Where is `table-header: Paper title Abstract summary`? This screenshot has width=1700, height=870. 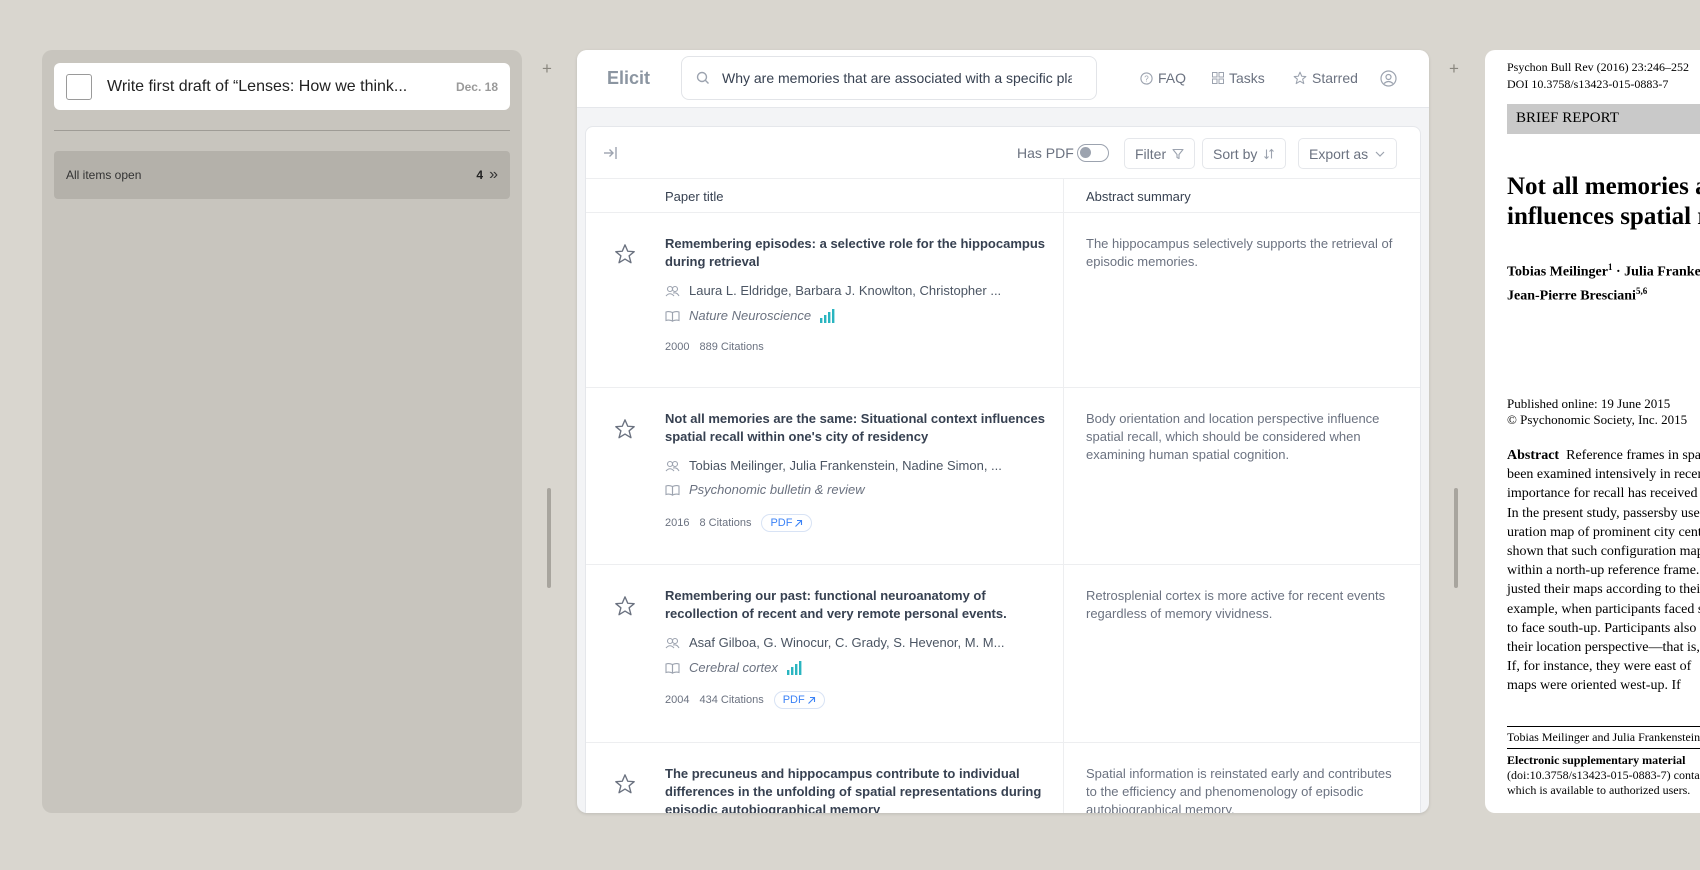 table-header: Paper title Abstract summary is located at coordinates (1003, 196).